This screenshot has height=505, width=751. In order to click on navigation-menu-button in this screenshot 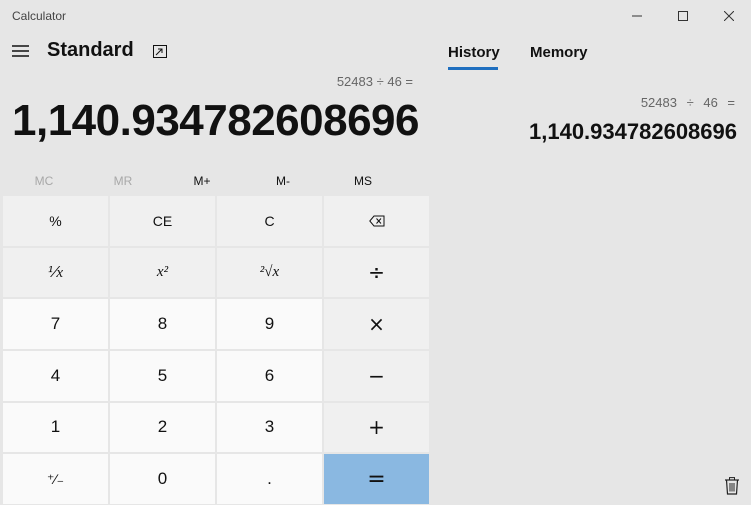, I will do `click(20, 51)`.